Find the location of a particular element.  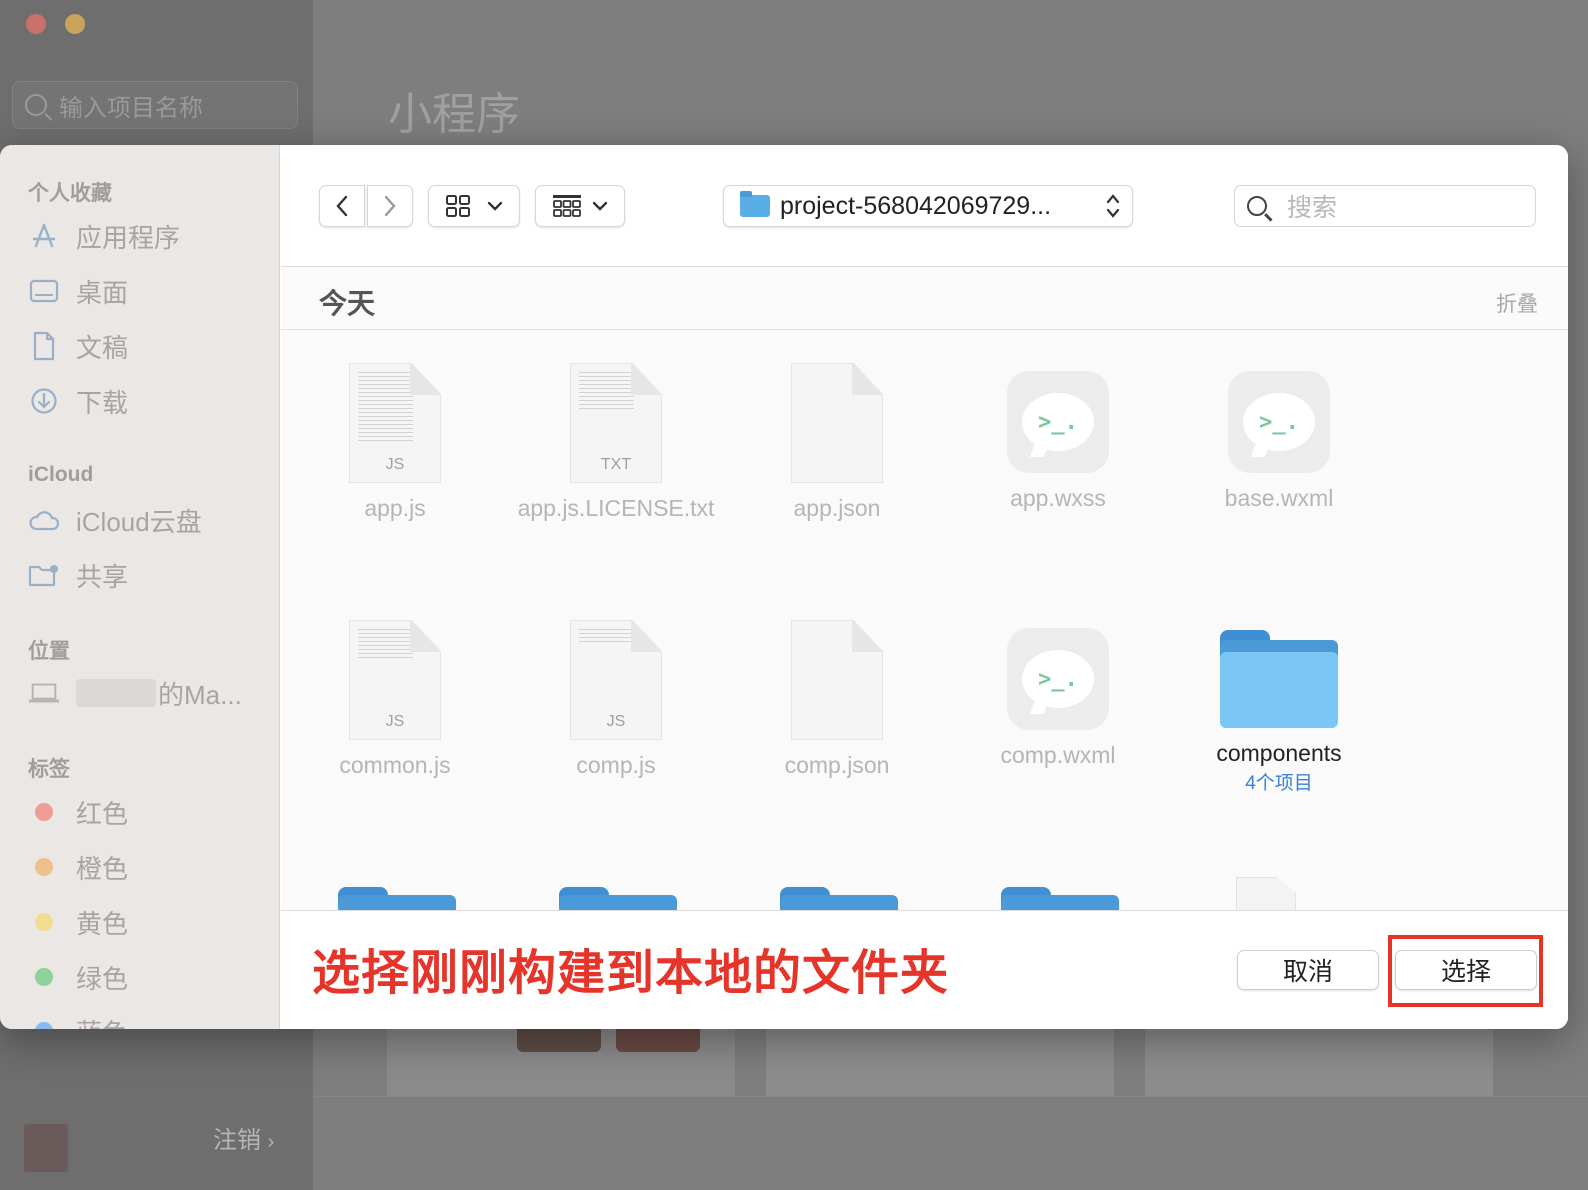

group-view-button is located at coordinates (580, 206).